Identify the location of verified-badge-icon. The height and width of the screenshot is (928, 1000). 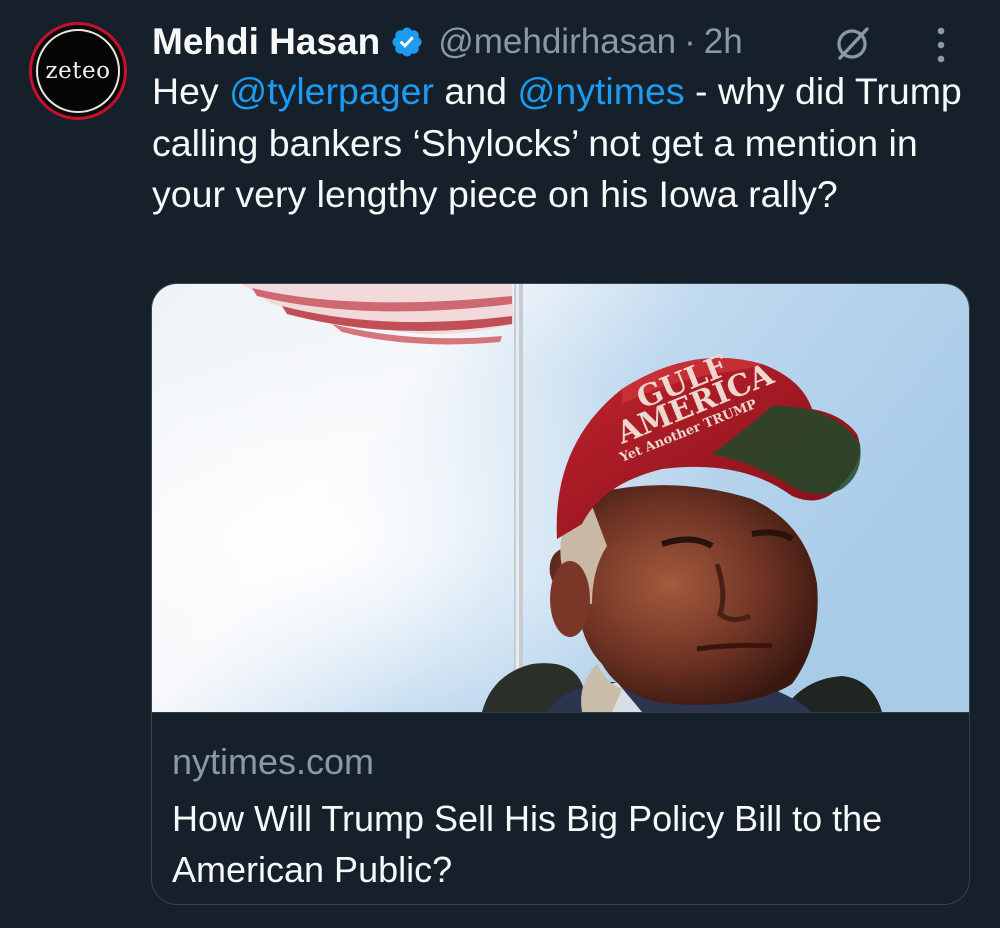
(407, 42).